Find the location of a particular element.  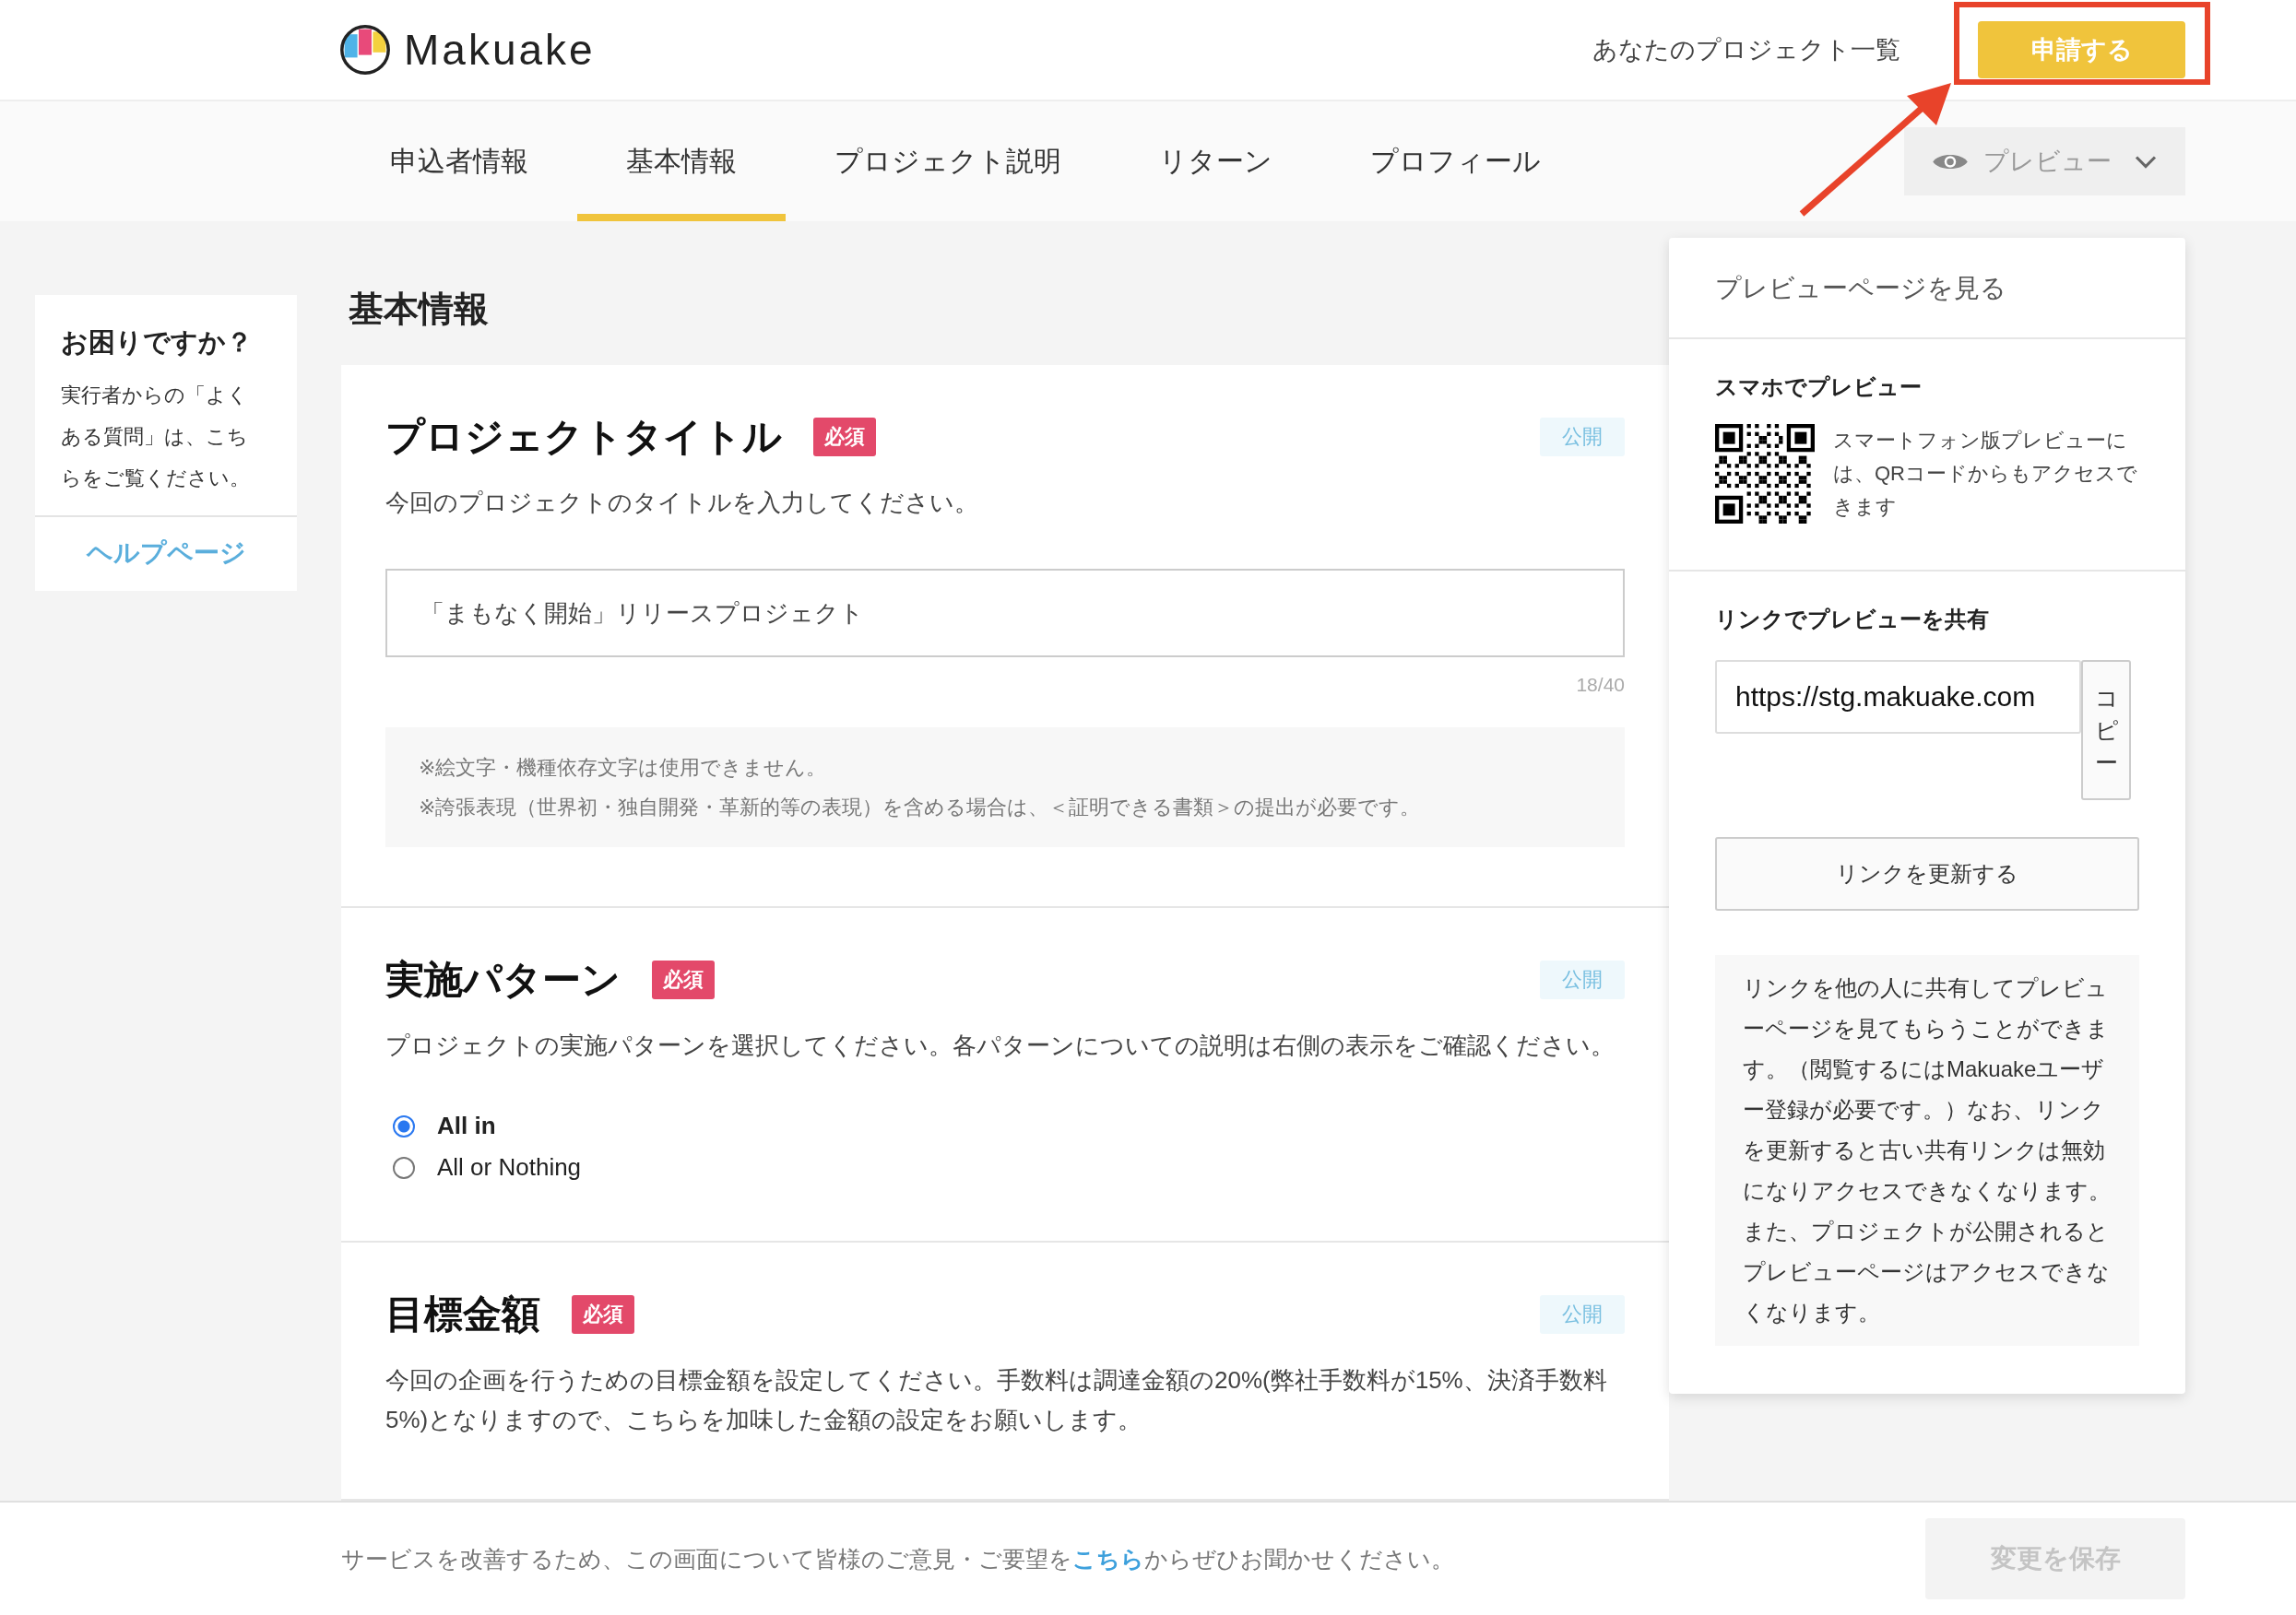

note-text: ※絵文字・機種依存文字は使用できません。 is located at coordinates (623, 768).